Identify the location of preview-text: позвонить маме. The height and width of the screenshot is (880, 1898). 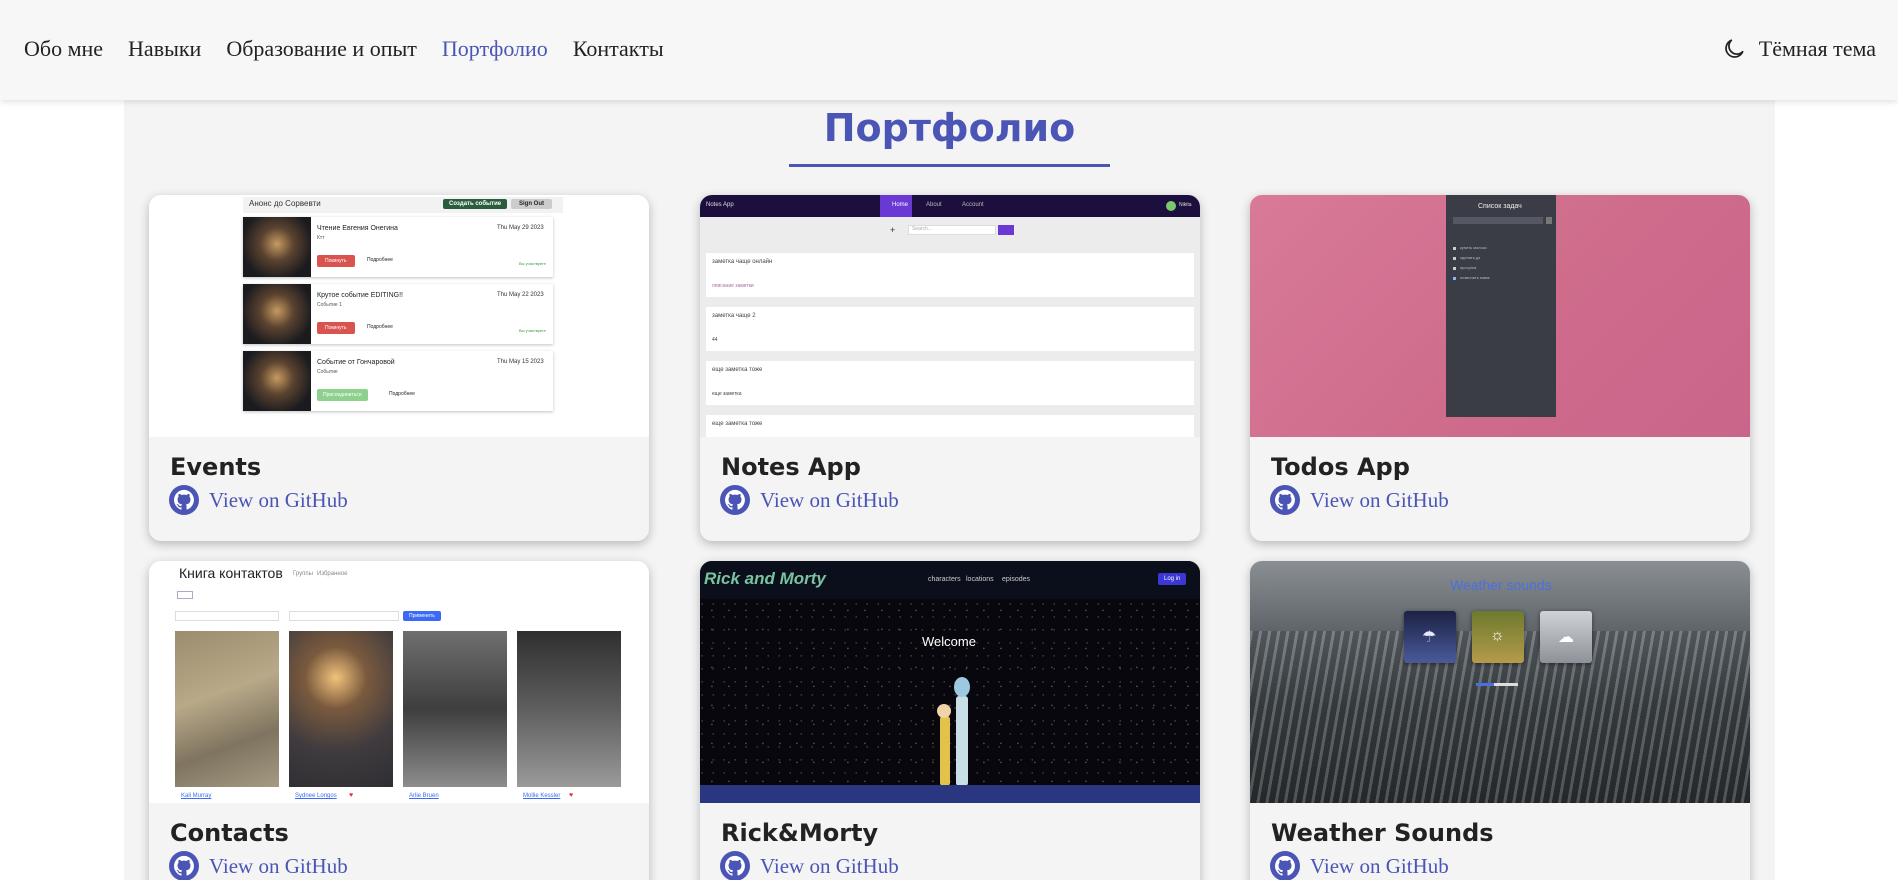
(1475, 277).